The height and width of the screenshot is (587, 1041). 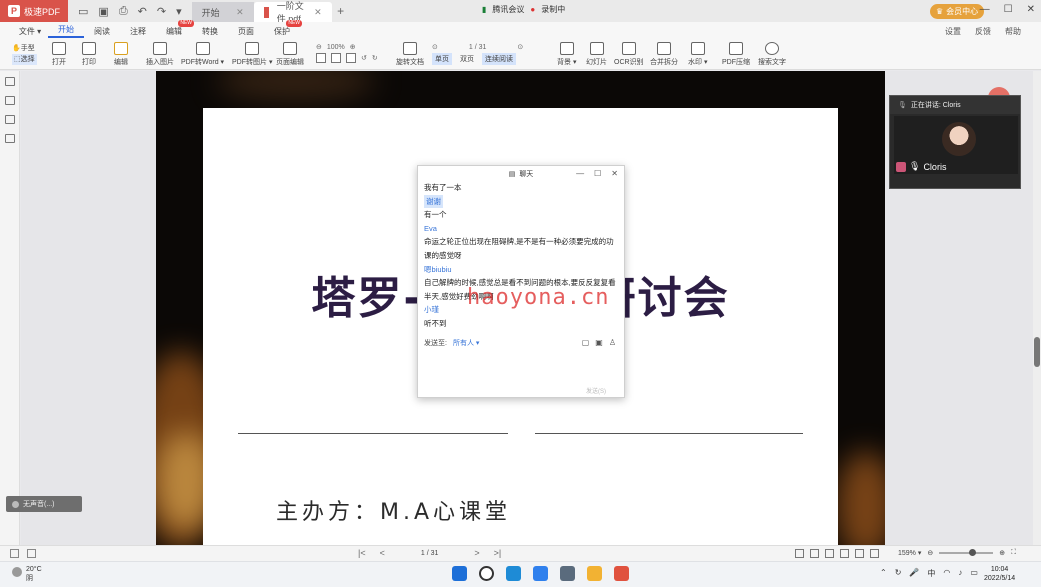 What do you see at coordinates (382, 553) in the screenshot?
I see `prev-page-icon: <` at bounding box center [382, 553].